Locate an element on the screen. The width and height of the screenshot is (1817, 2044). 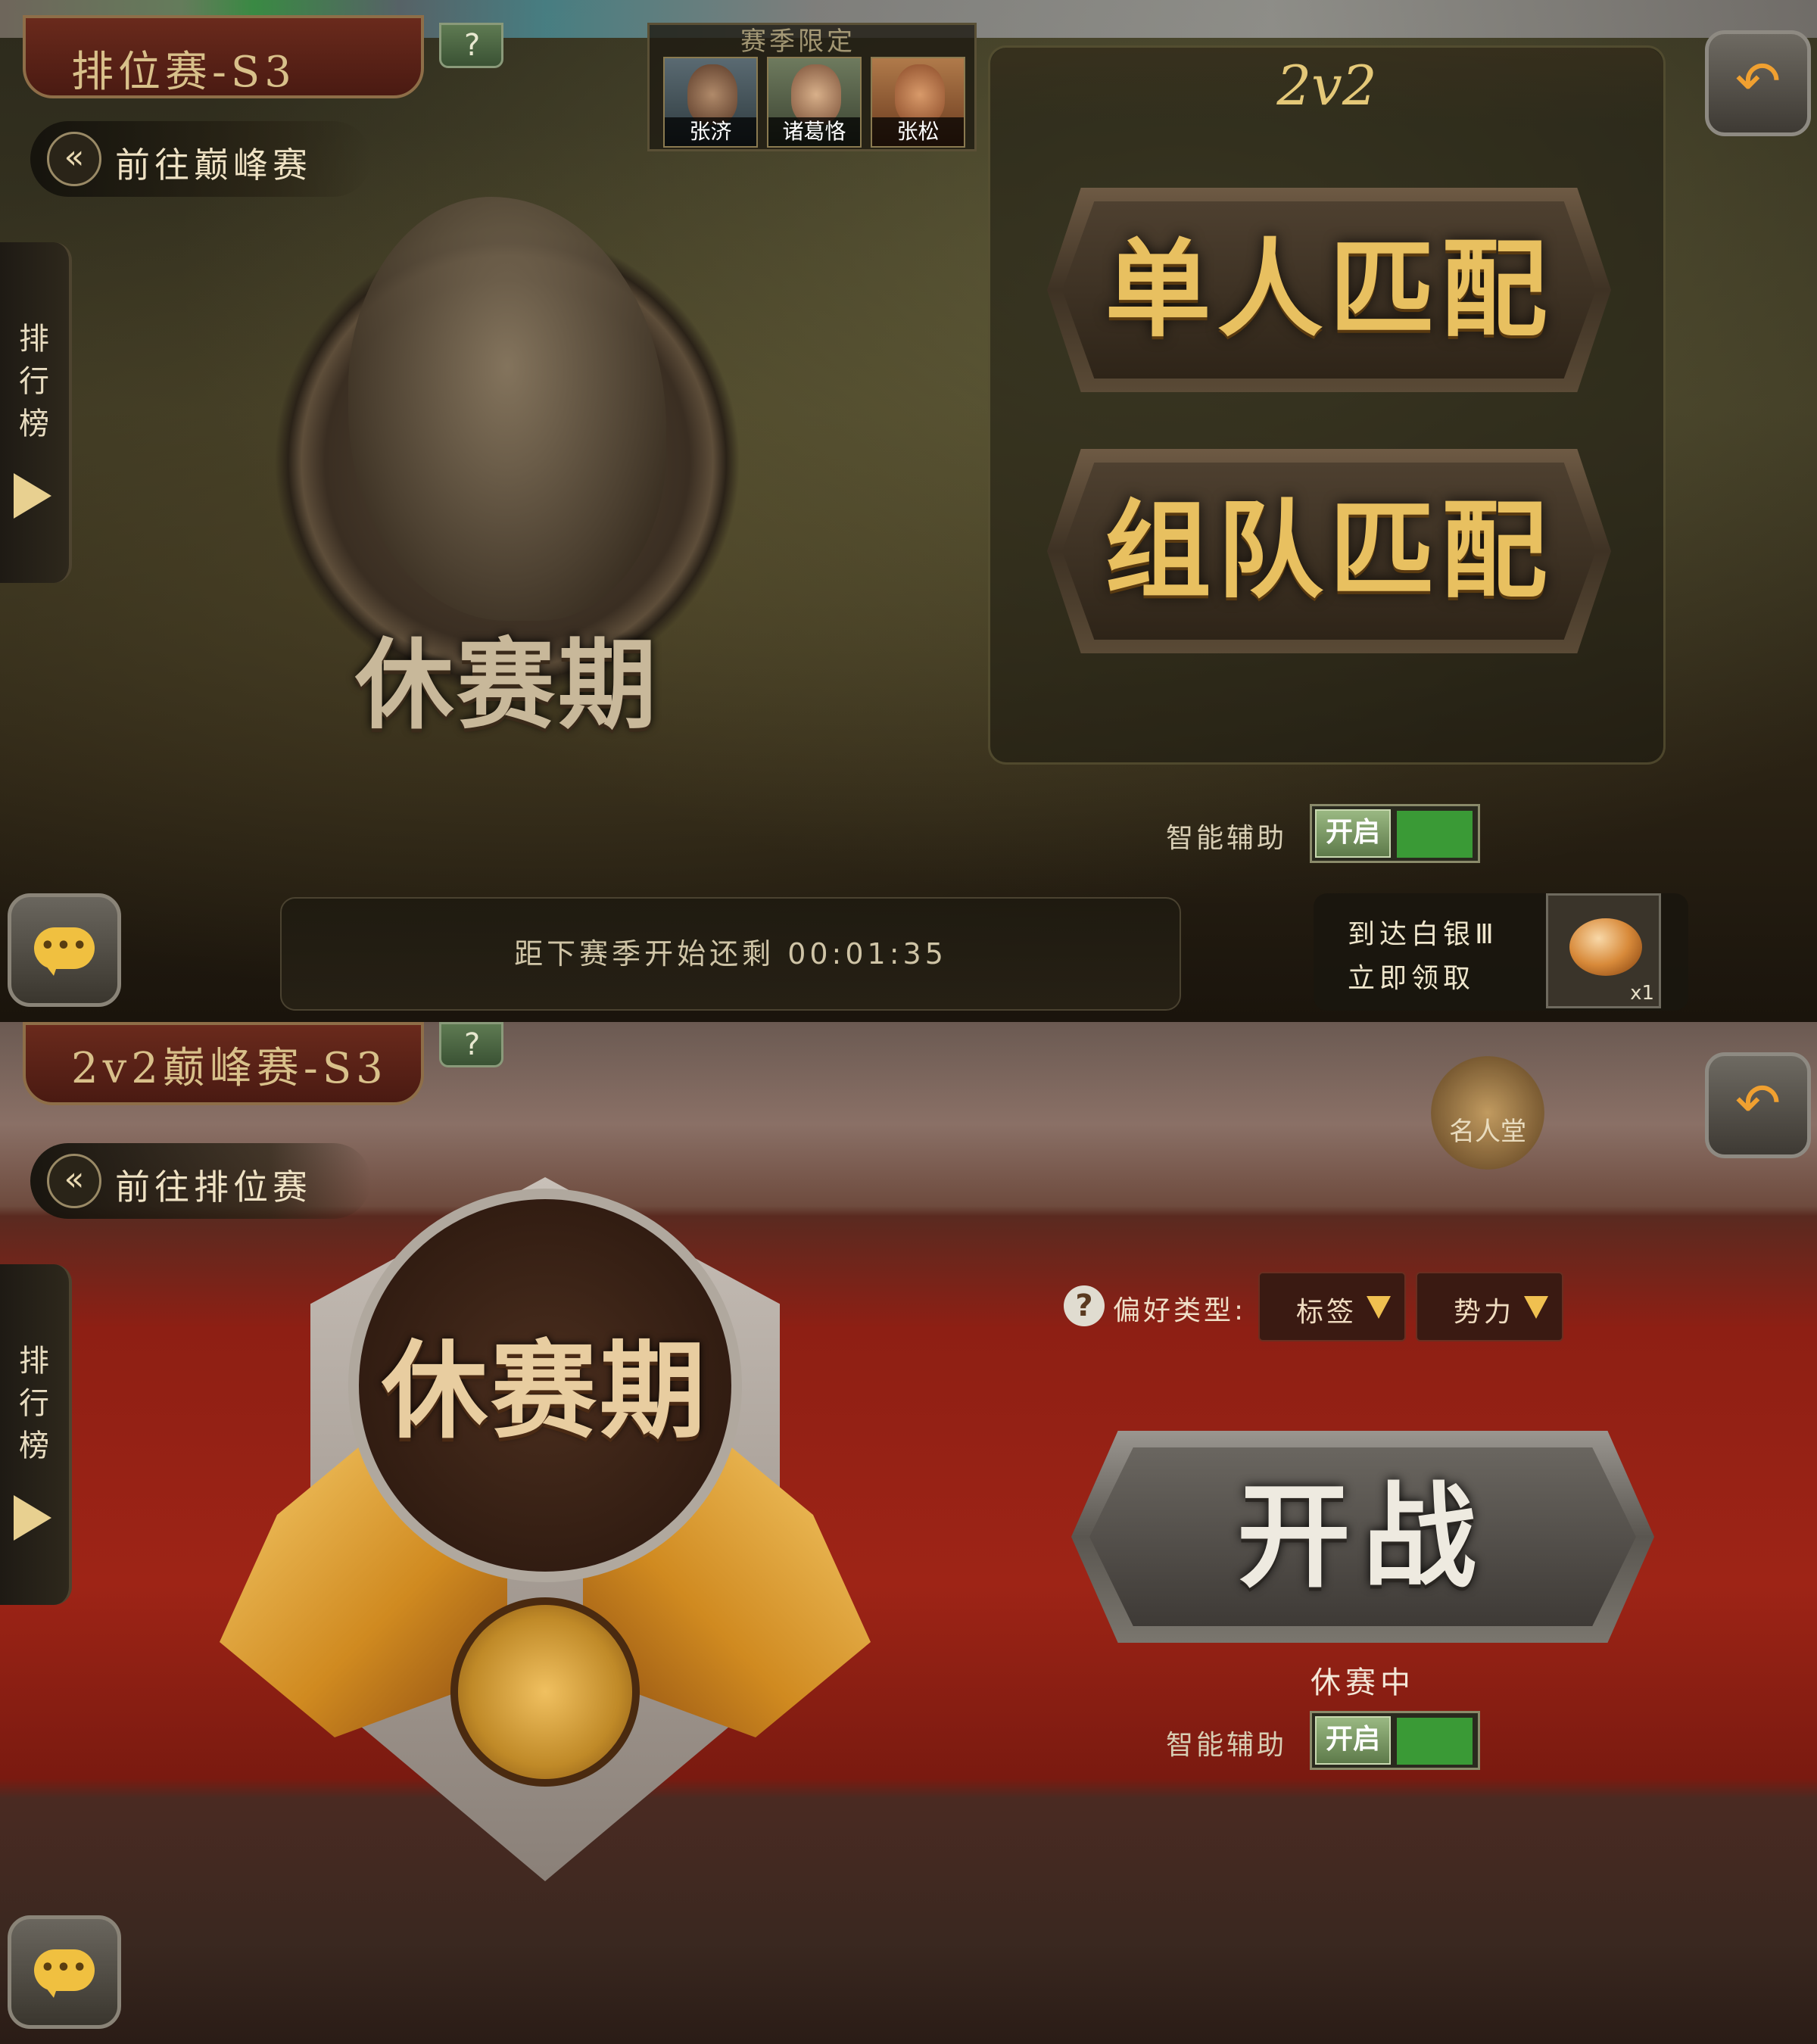
faction-filter-value: 势力 is located at coordinates (1484, 1312).